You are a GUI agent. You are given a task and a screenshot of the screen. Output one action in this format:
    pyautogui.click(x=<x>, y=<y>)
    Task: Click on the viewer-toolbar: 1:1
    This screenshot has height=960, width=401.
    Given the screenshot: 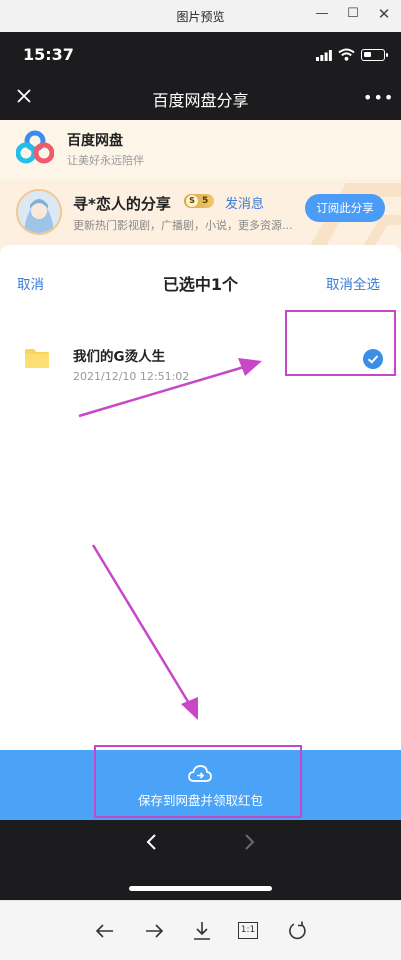 What is the action you would take?
    pyautogui.click(x=200, y=930)
    